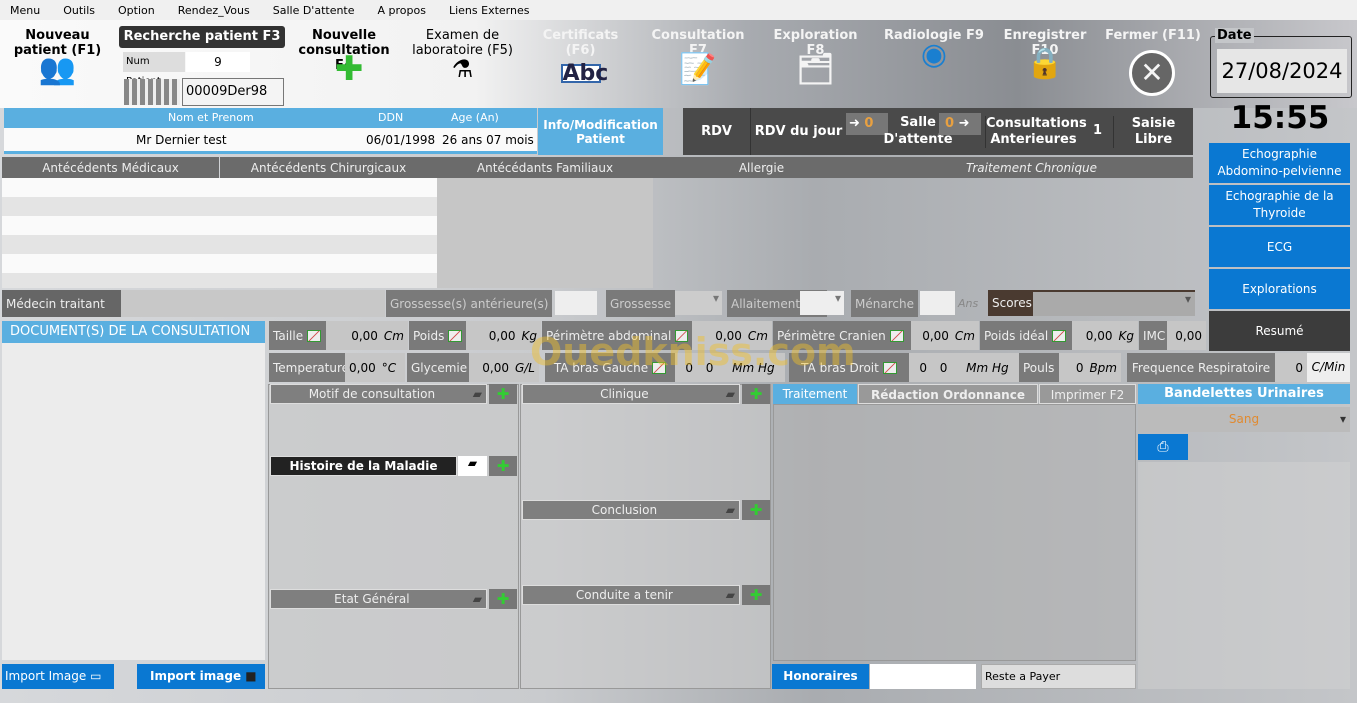 This screenshot has width=1357, height=703. Describe the element at coordinates (987, 367) in the screenshot. I see `tad-unit: Mm Hg` at that location.